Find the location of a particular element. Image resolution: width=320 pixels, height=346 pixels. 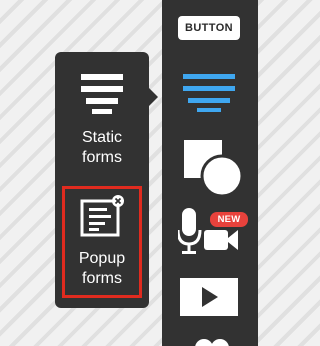

popup-form-icon is located at coordinates (102, 218).